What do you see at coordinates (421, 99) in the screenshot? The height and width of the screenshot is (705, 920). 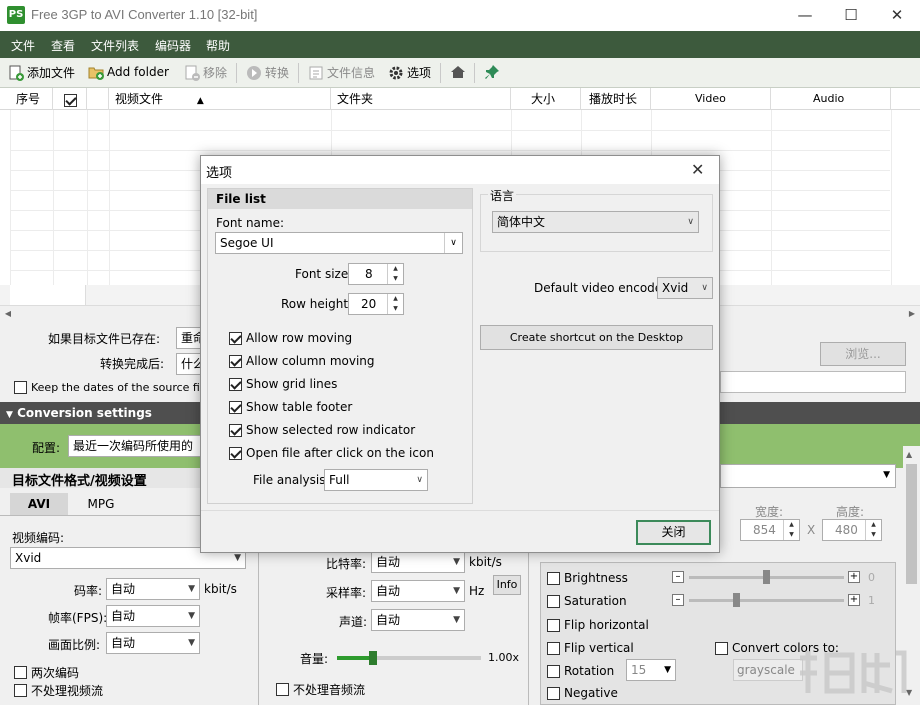 I see `col-folder: 文件夹` at bounding box center [421, 99].